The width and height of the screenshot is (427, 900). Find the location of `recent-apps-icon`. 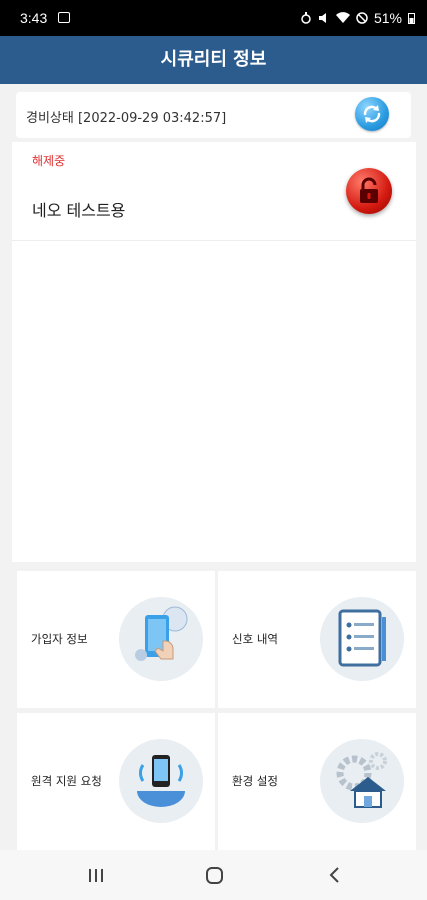

recent-apps-icon is located at coordinates (96, 875).